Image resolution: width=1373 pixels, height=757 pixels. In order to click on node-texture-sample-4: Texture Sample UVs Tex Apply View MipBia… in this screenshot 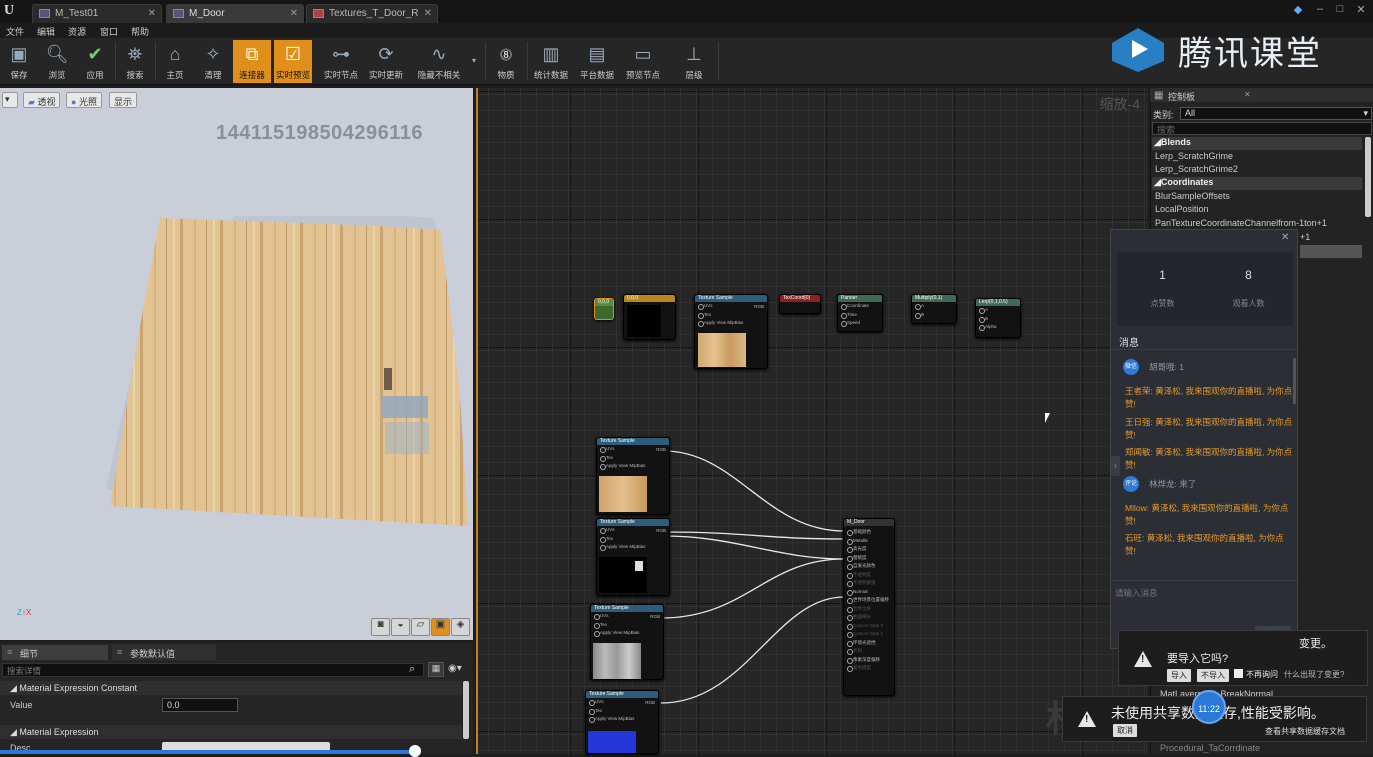, I will do `click(622, 722)`.